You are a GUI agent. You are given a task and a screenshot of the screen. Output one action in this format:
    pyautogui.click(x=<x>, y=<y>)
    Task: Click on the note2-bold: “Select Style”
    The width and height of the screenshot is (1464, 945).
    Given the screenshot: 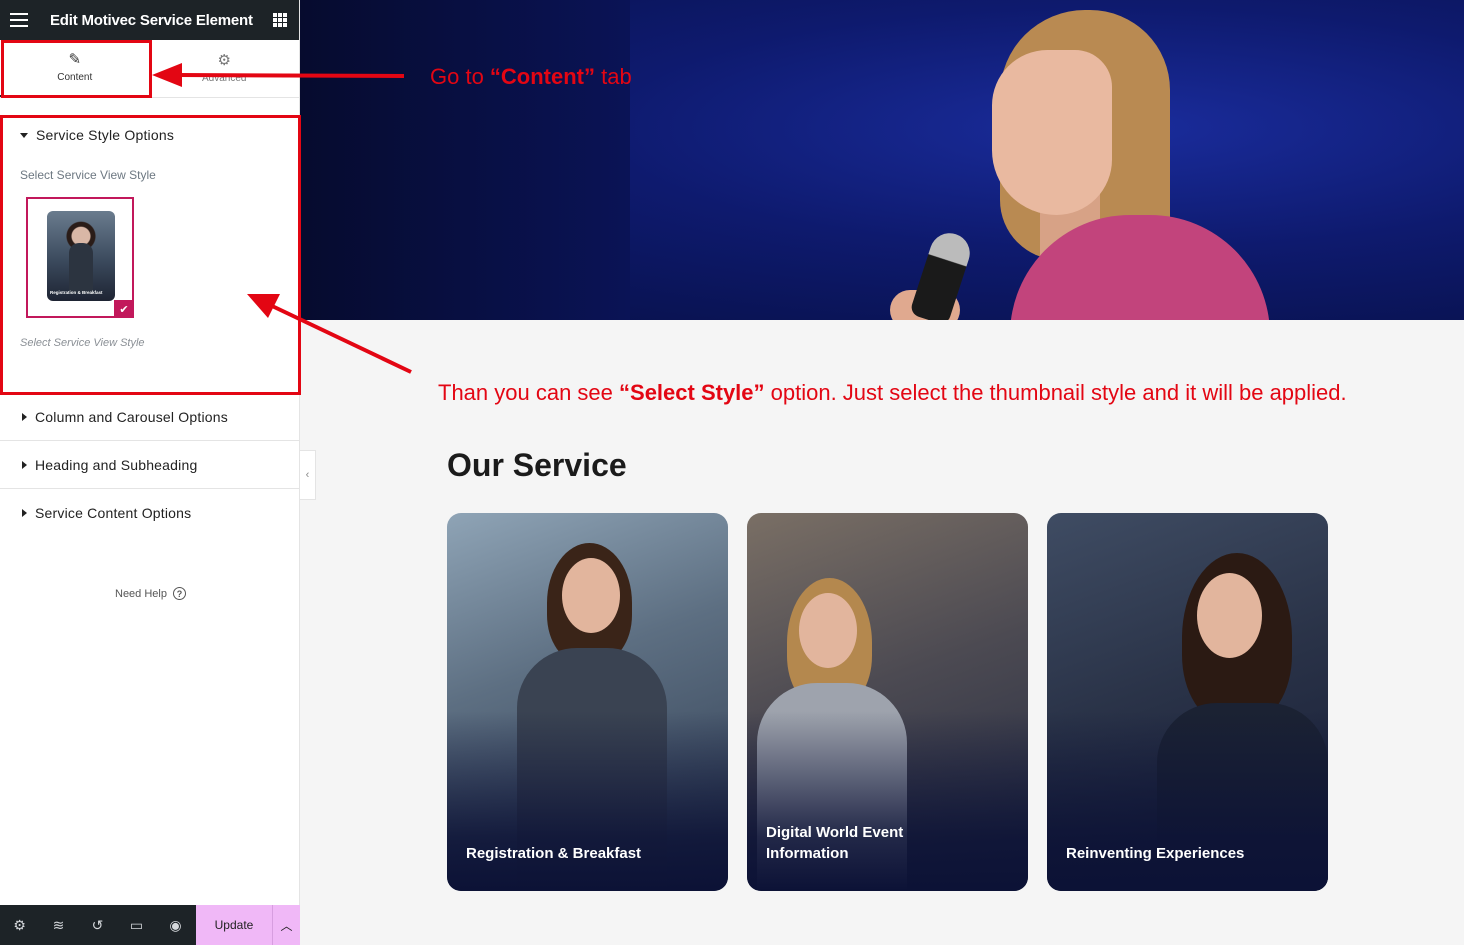 What is the action you would take?
    pyautogui.click(x=692, y=392)
    